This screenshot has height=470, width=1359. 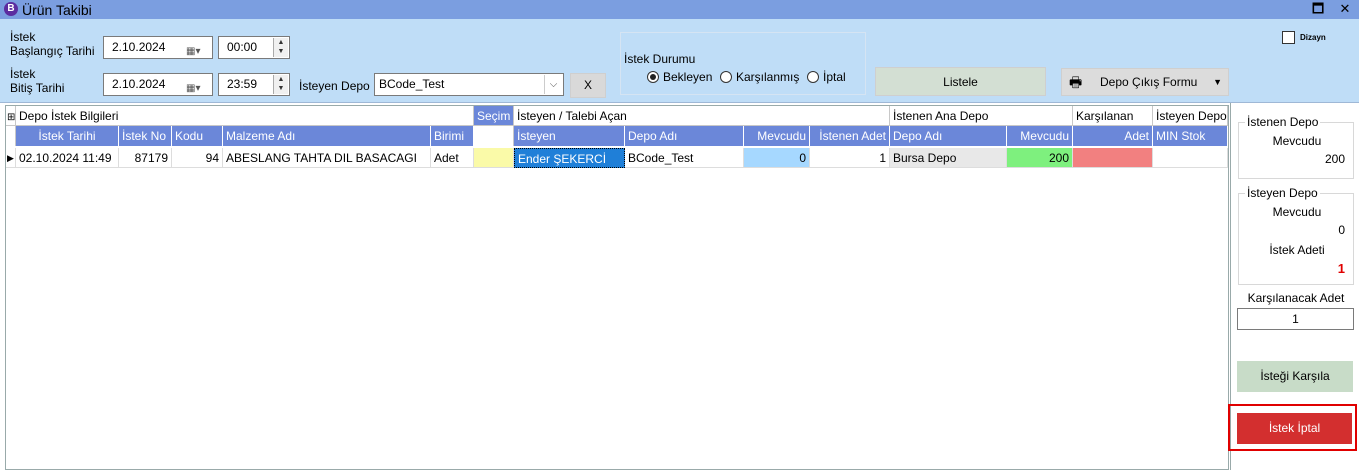 I want to click on start-date-label-line1: İstek, so click(x=23, y=37).